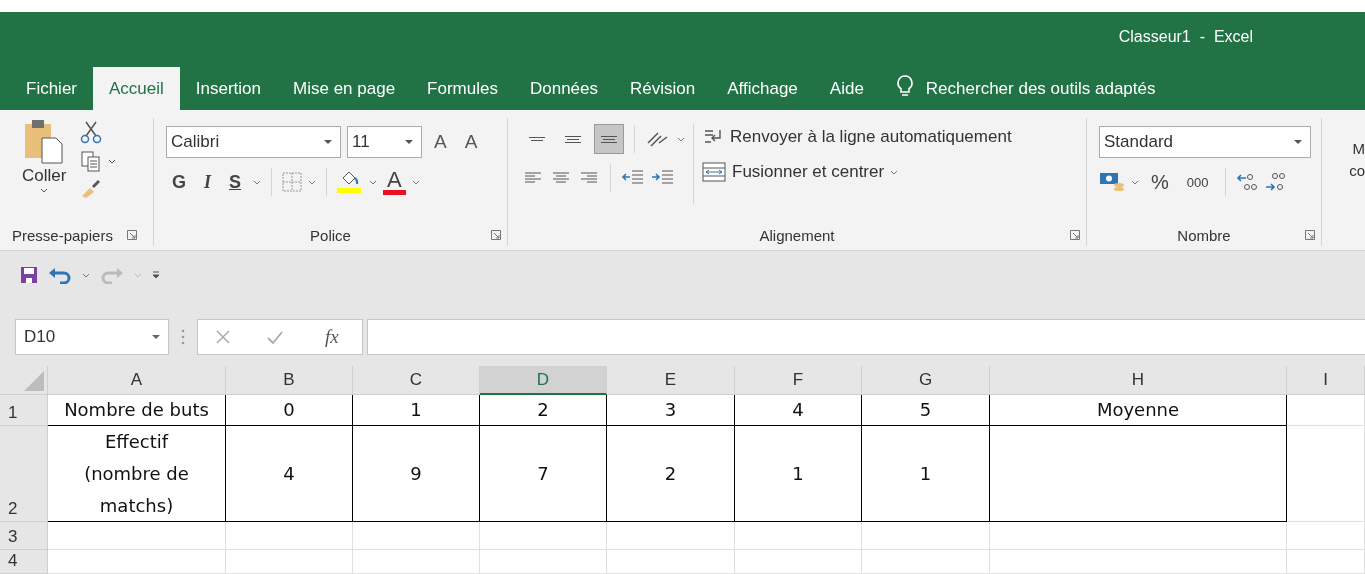 The image size is (1365, 574). What do you see at coordinates (543, 474) in the screenshot?
I see `table-cell: 7` at bounding box center [543, 474].